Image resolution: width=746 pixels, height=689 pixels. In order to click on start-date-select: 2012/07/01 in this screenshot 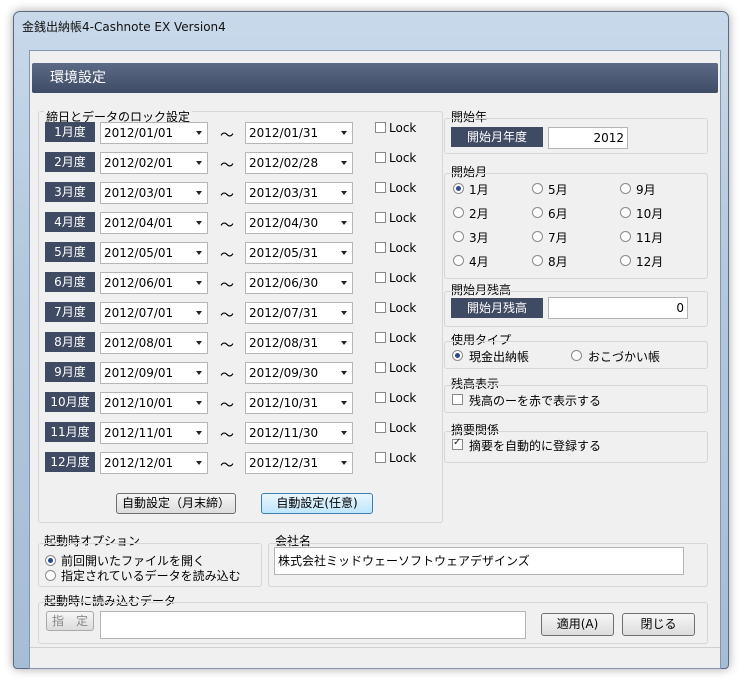, I will do `click(154, 313)`.